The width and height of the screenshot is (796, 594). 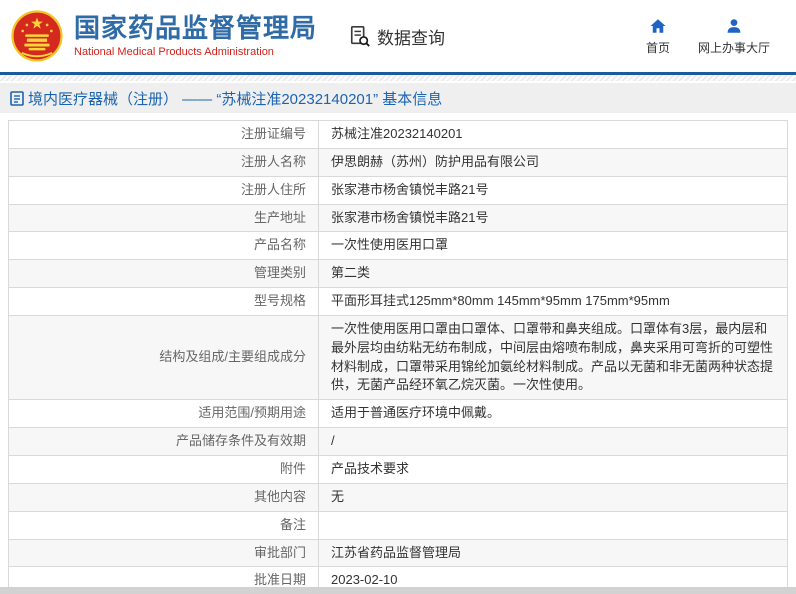 What do you see at coordinates (163, 162) in the screenshot?
I see `row-label: 注册人名称` at bounding box center [163, 162].